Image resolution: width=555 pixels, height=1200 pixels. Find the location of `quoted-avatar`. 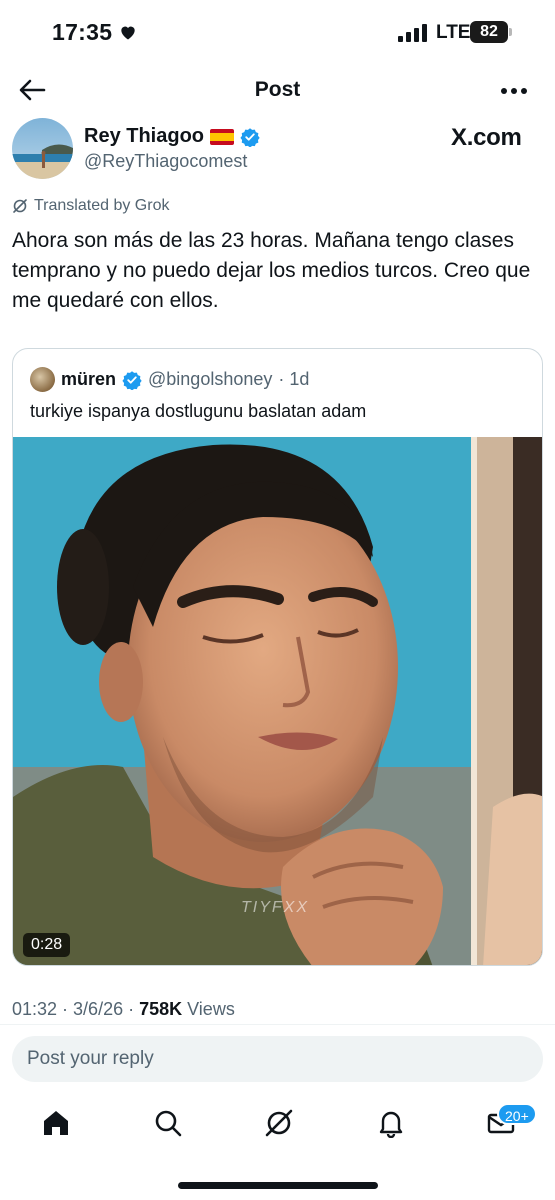

quoted-avatar is located at coordinates (42, 379).